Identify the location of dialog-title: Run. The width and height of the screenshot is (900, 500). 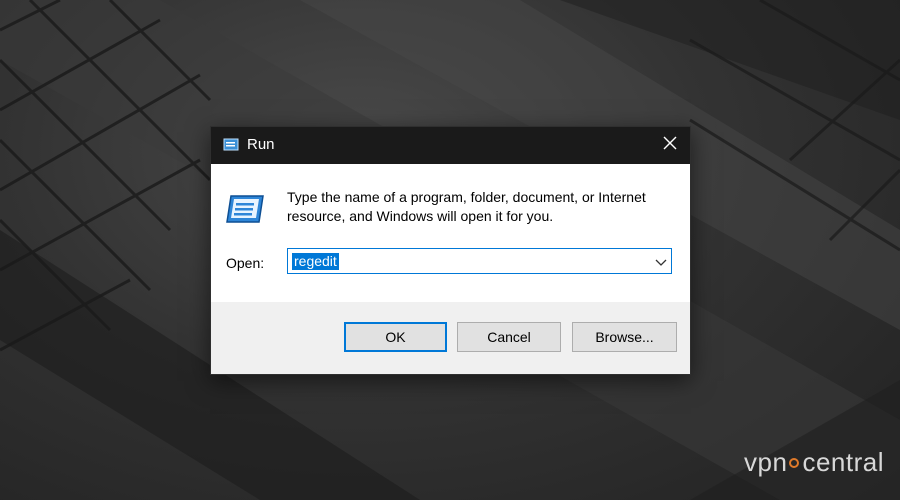
(261, 144).